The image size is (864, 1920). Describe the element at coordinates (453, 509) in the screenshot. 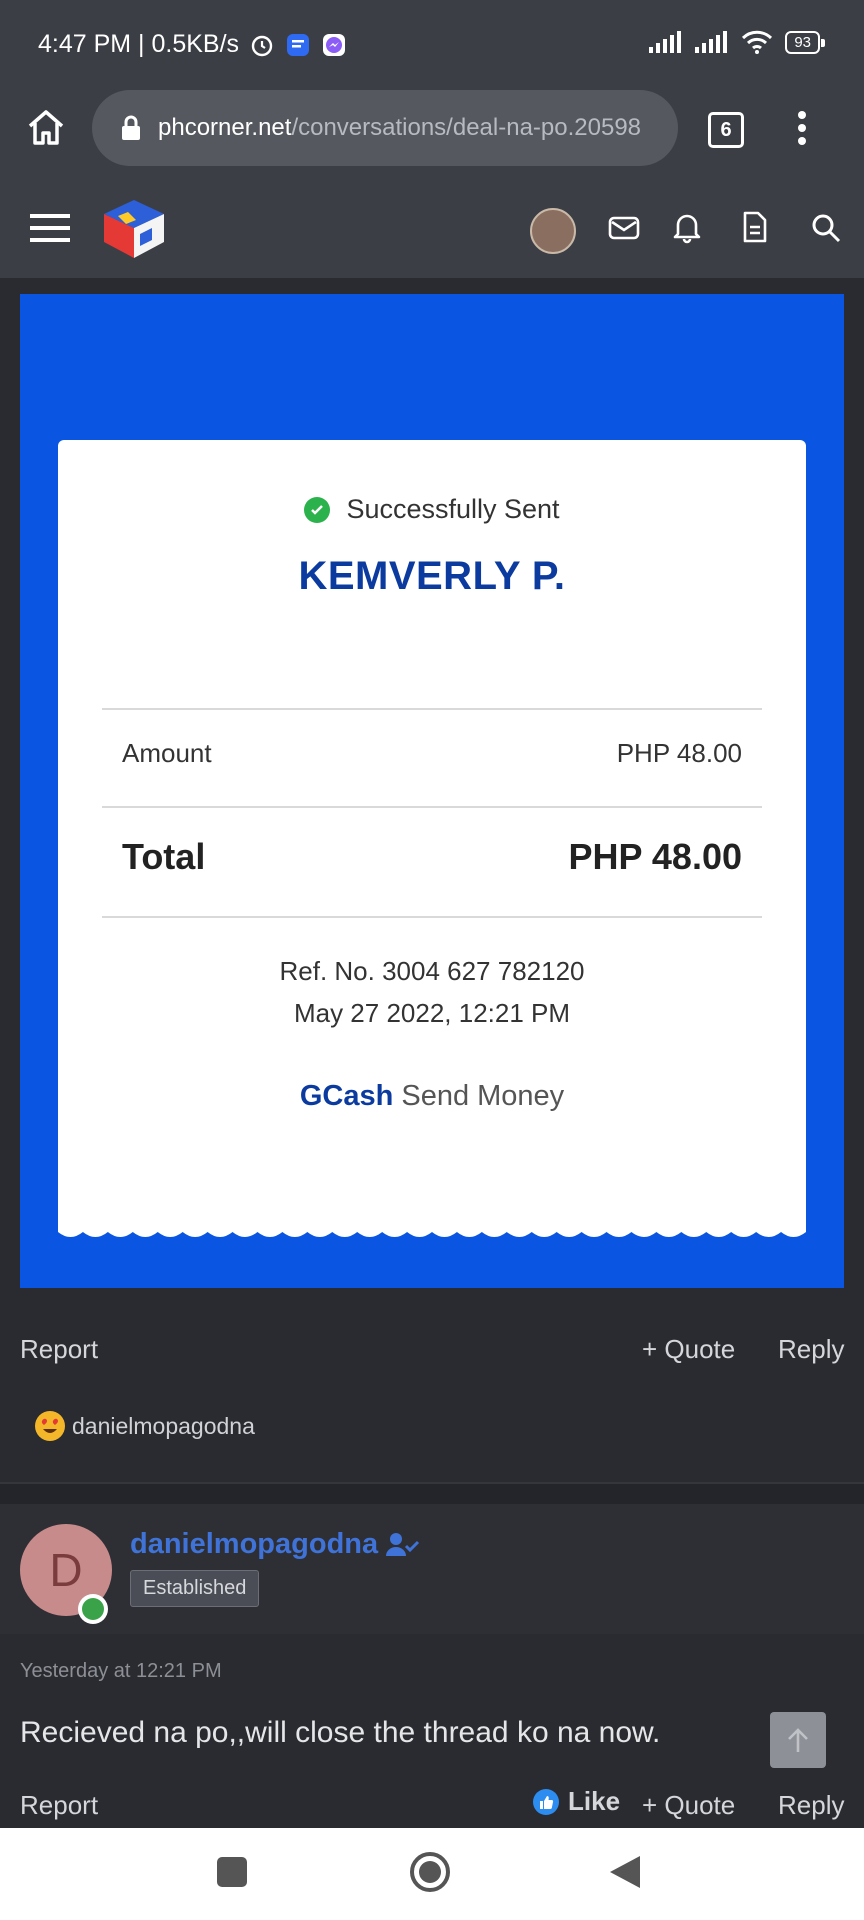

I see `success-text: Successfully Sent` at that location.